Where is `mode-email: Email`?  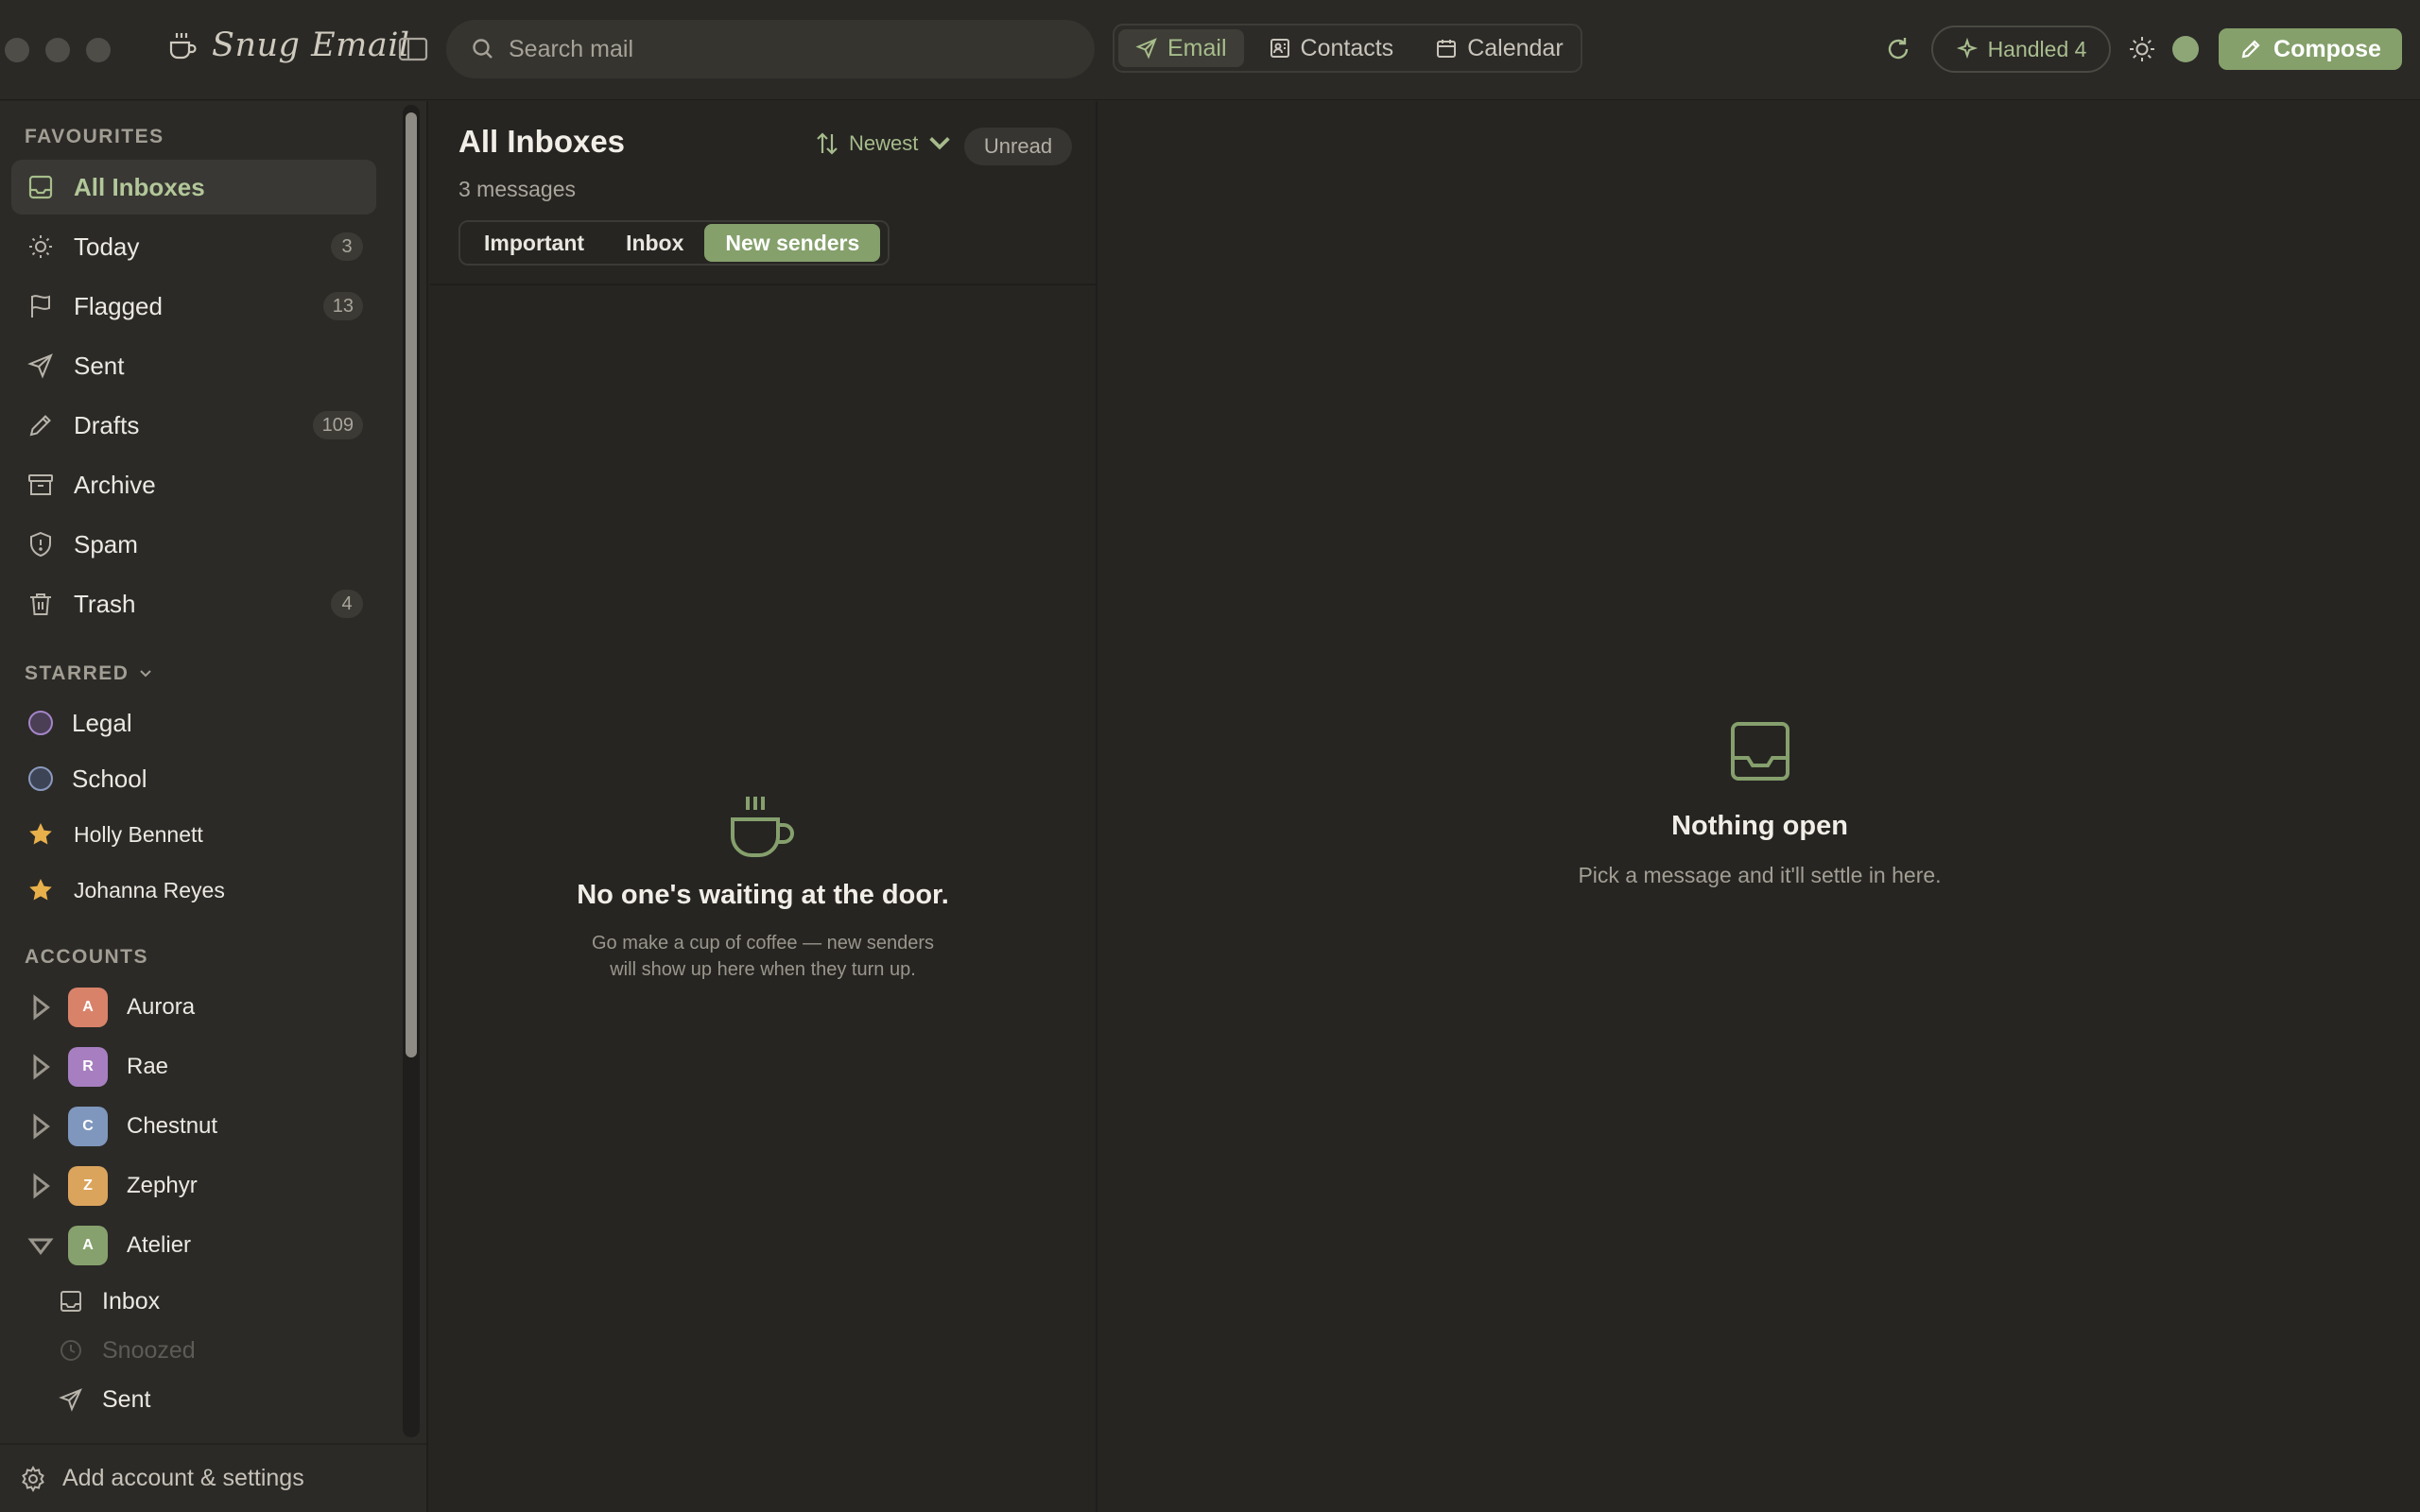 mode-email: Email is located at coordinates (1181, 48).